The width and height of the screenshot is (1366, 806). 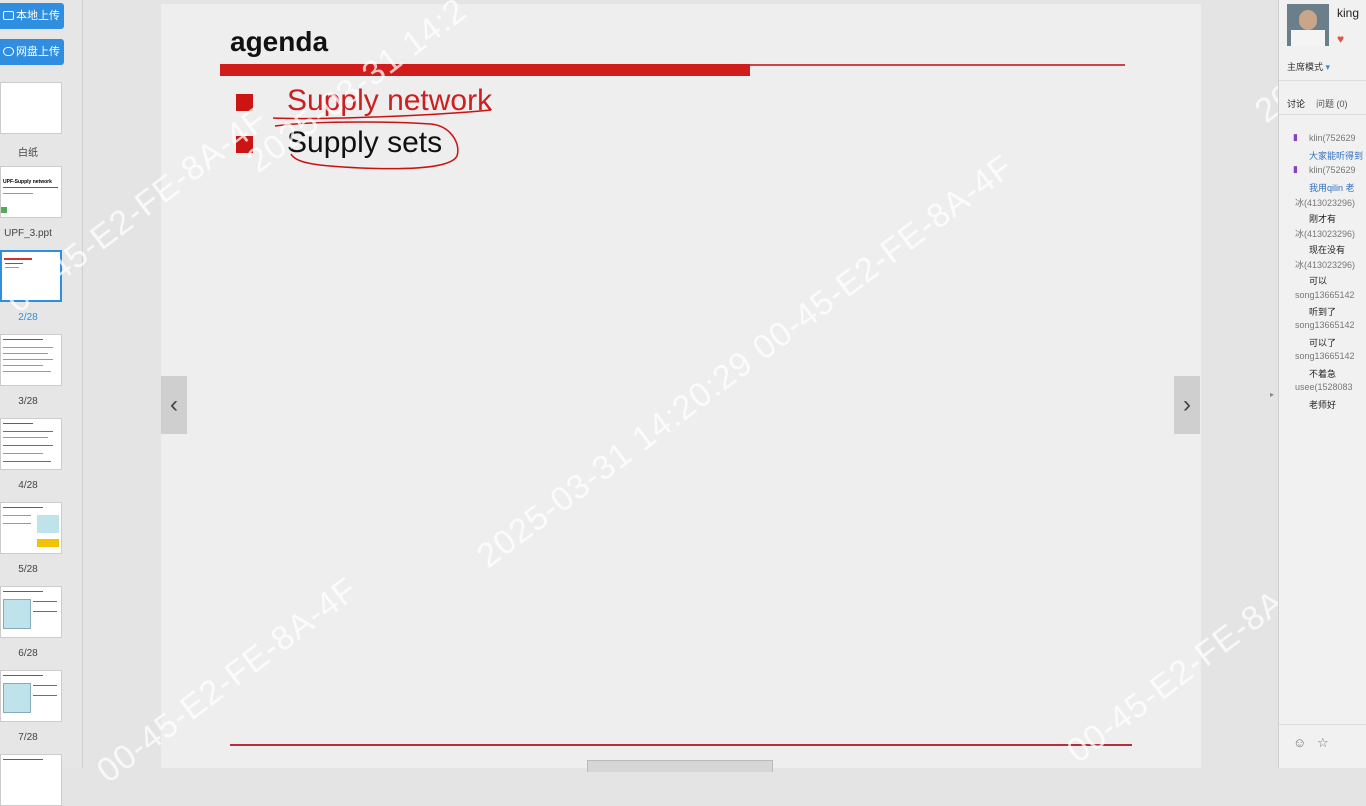 I want to click on tab-discussion: 讨论, so click(x=1296, y=103).